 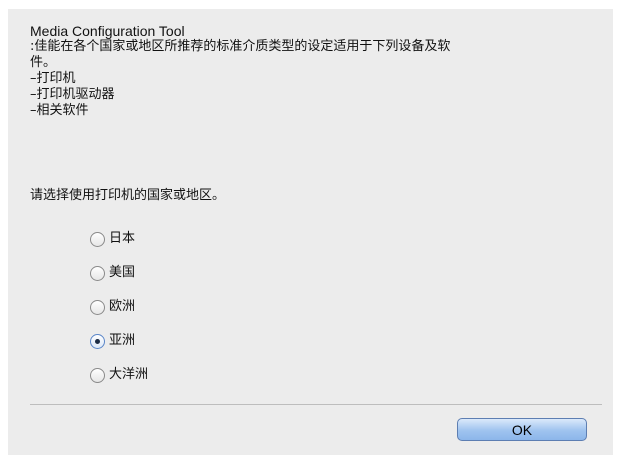 What do you see at coordinates (59, 110) in the screenshot?
I see `description-line: –相关软件` at bounding box center [59, 110].